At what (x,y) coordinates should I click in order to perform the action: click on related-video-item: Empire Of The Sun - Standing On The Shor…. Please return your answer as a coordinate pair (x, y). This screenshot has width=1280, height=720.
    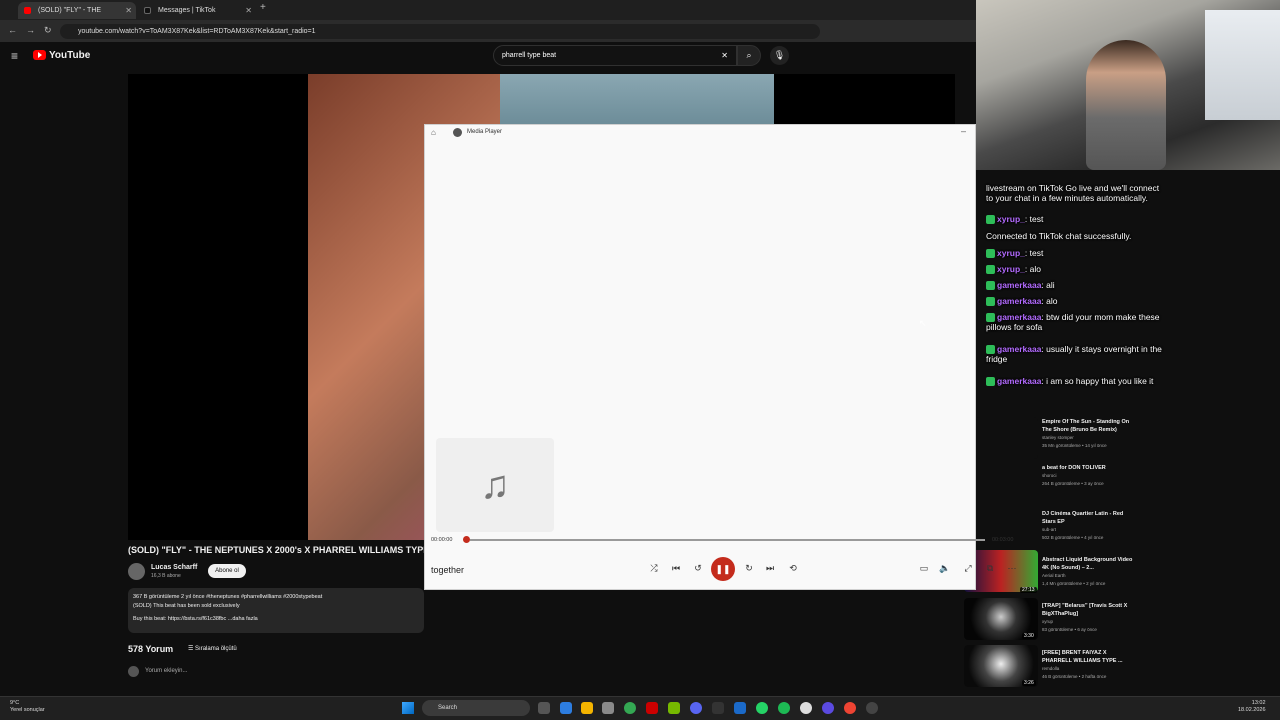
    Looking at the image, I should click on (1089, 434).